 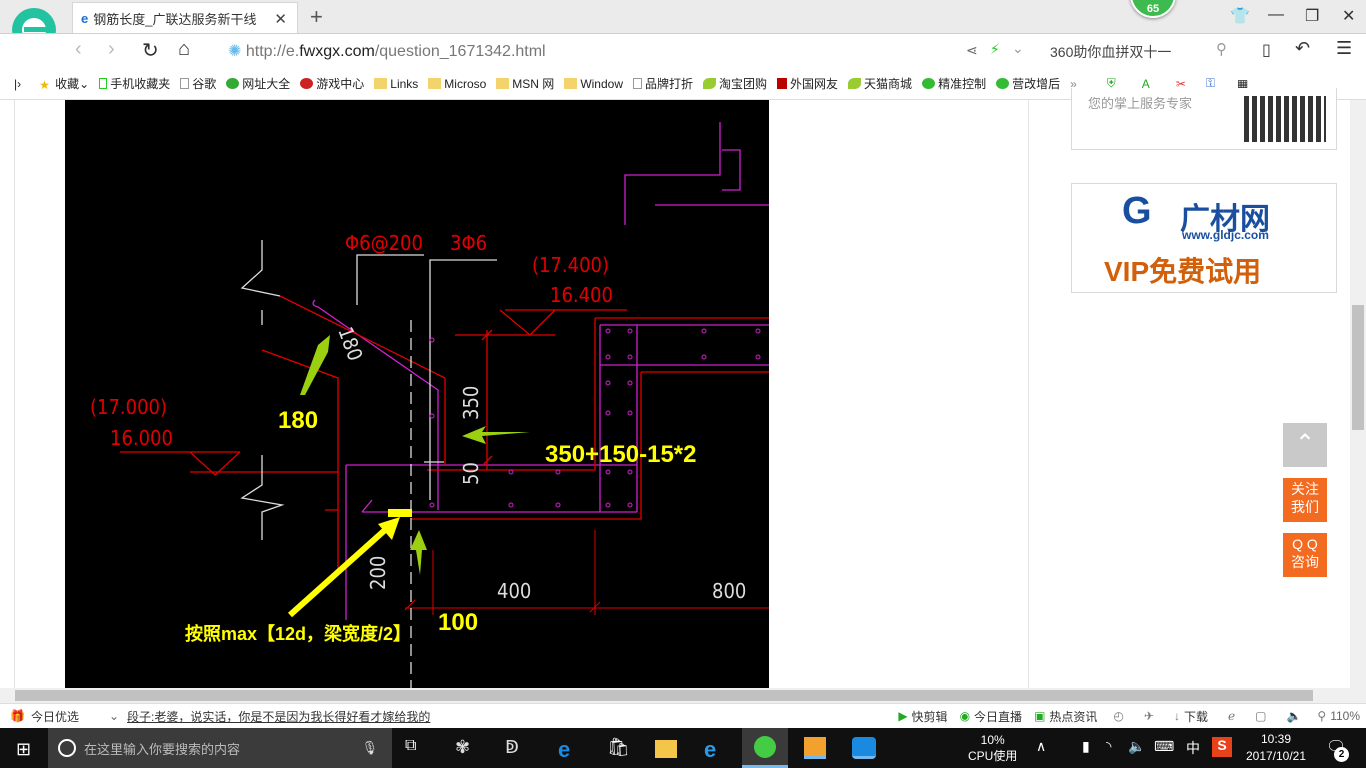 I want to click on window-icon: ▢, so click(x=1260, y=716).